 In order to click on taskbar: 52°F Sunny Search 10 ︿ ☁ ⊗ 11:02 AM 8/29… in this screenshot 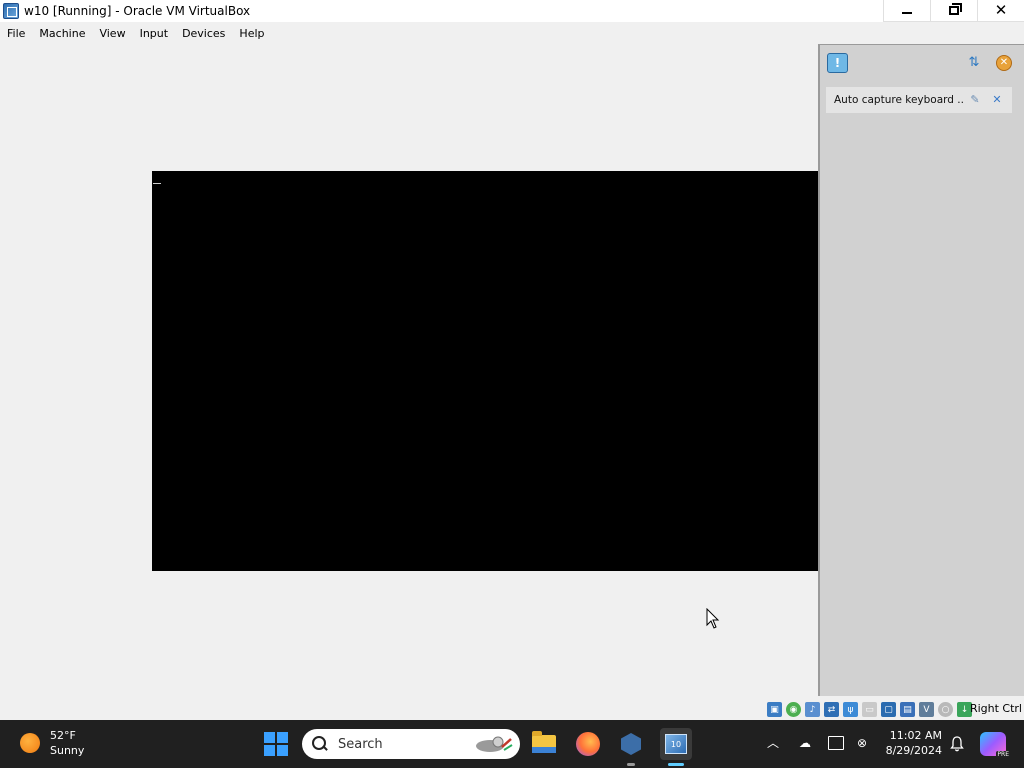, I will do `click(512, 744)`.